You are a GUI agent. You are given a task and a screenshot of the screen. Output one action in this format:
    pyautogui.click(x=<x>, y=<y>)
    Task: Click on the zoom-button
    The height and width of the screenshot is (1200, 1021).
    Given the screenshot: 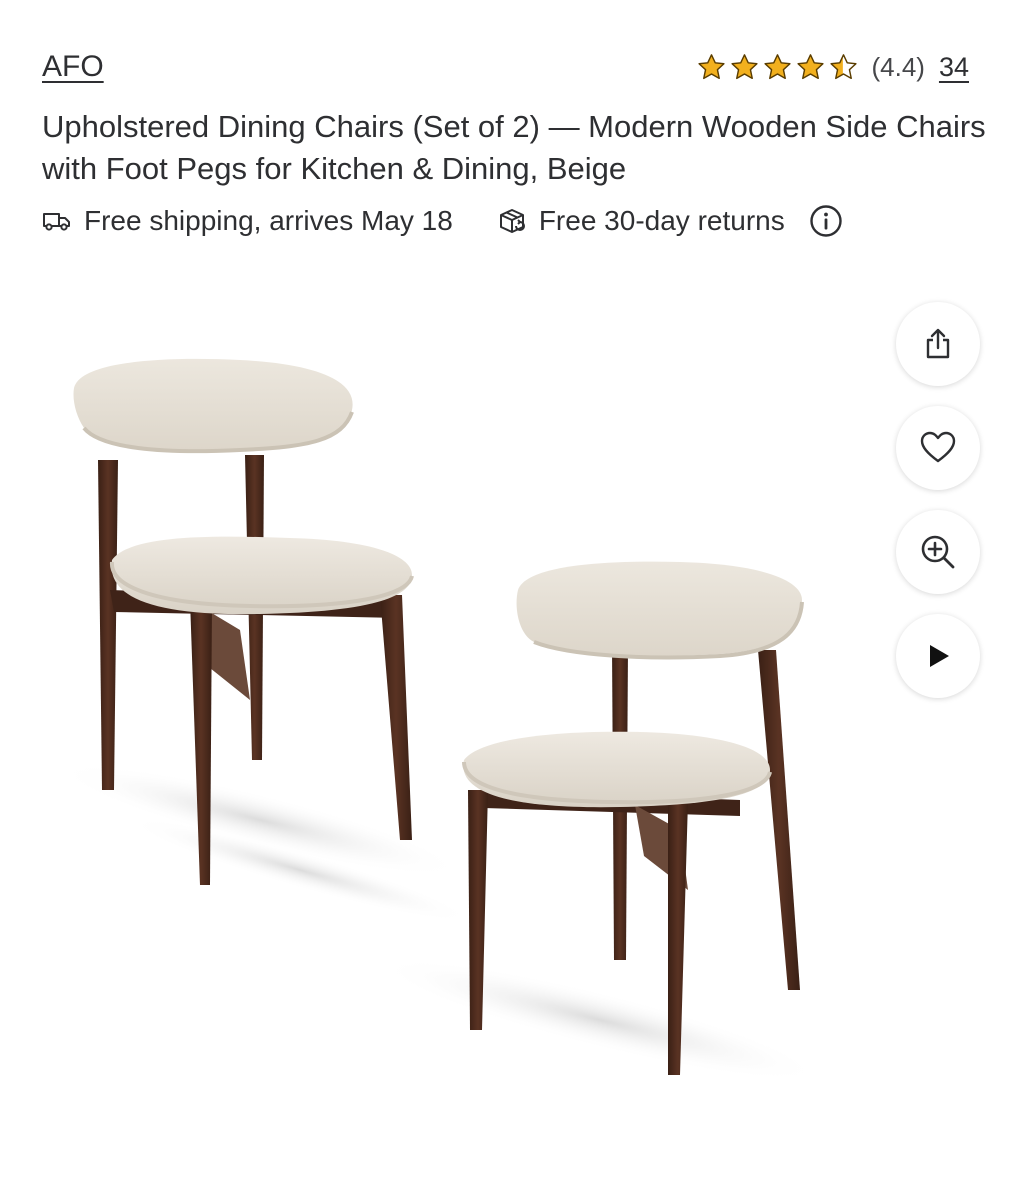 What is the action you would take?
    pyautogui.click(x=938, y=552)
    